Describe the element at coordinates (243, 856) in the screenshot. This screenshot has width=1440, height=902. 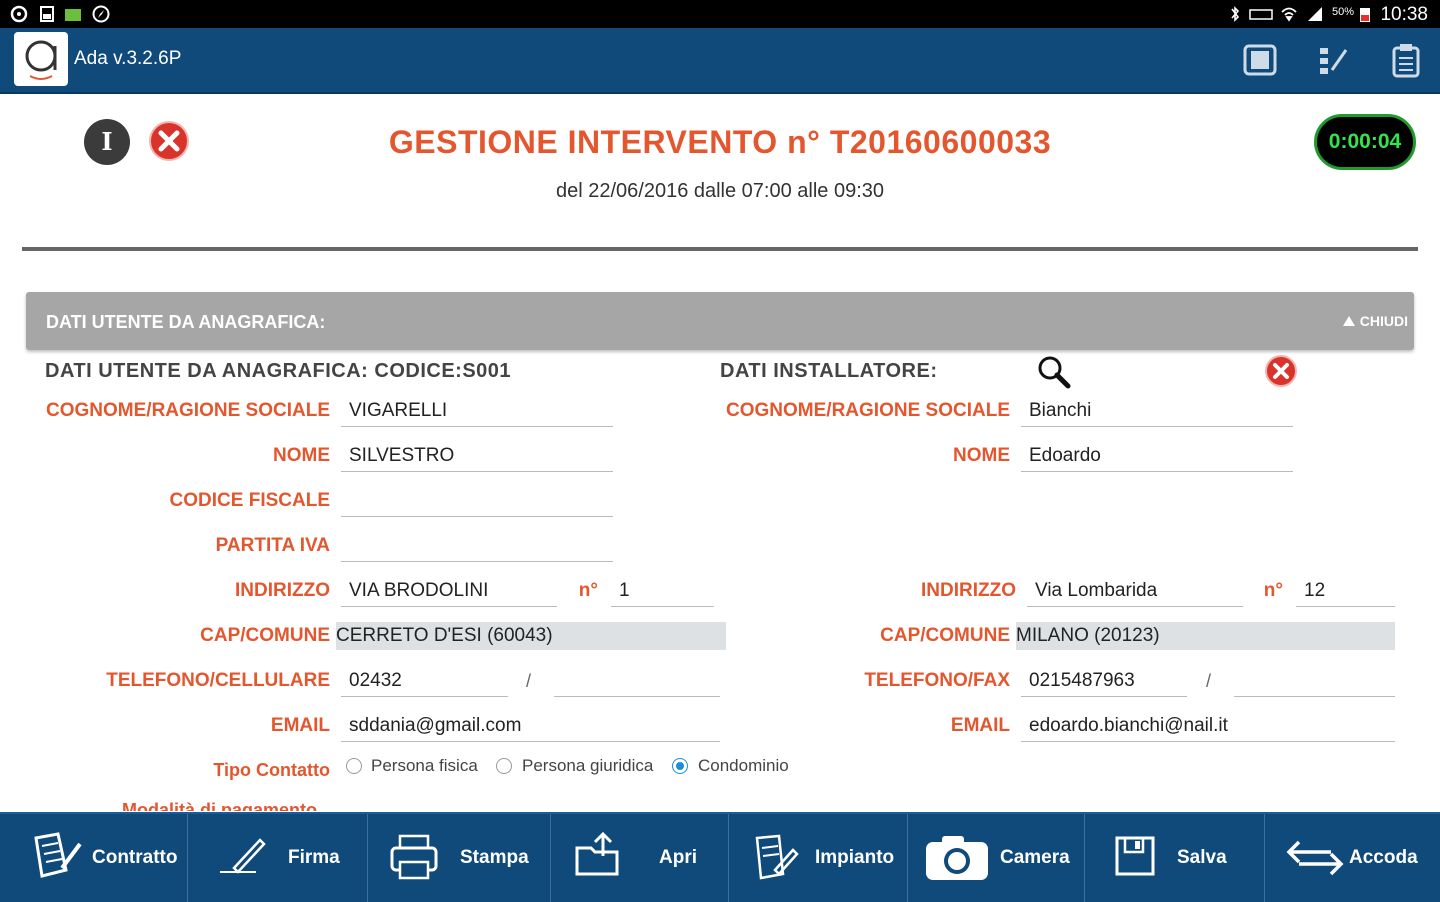
I see `pen-icon` at that location.